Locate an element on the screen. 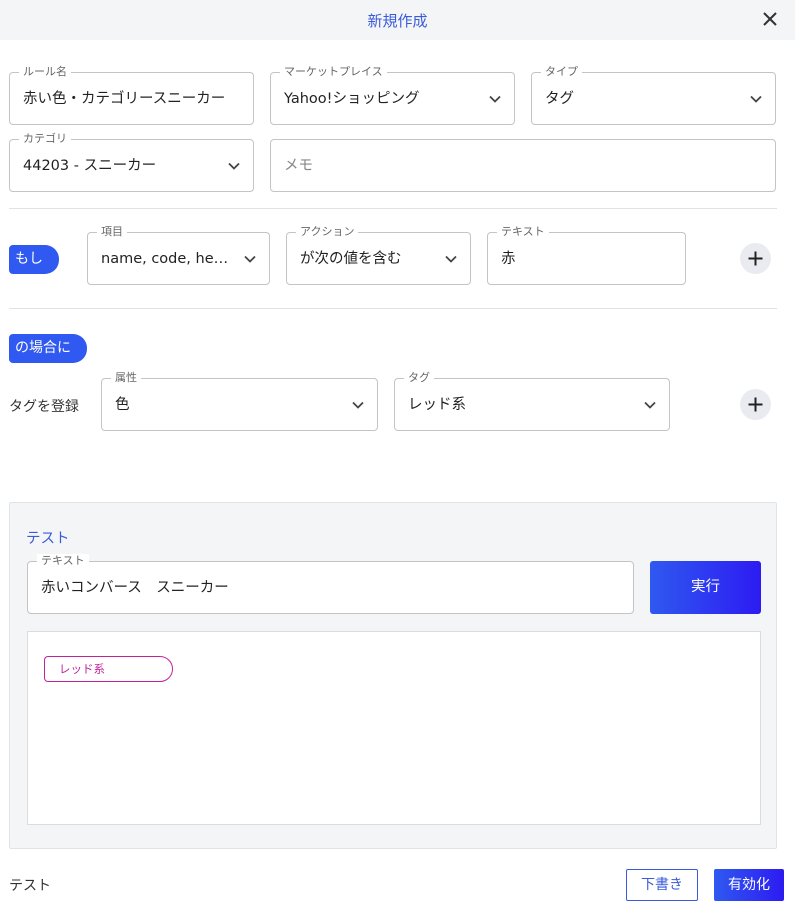  run-button: 実行 is located at coordinates (705, 587).